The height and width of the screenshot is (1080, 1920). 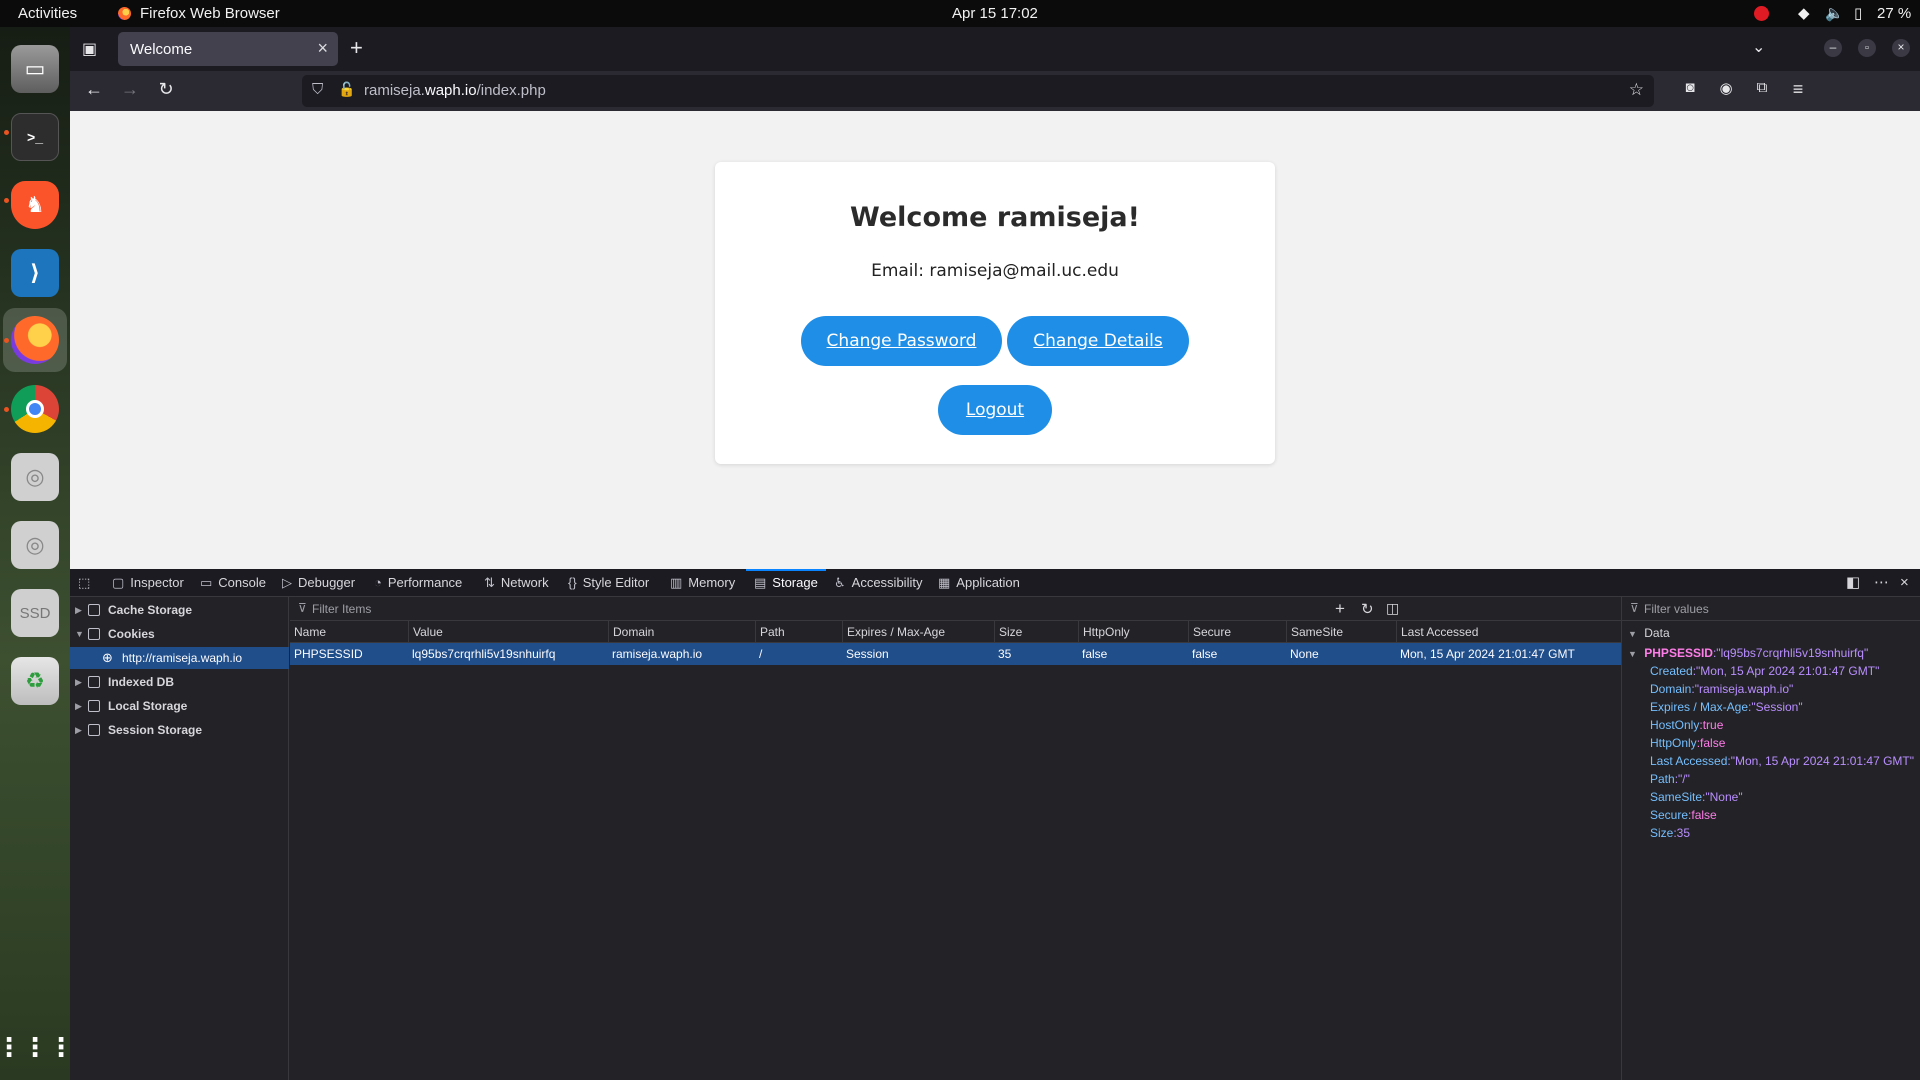 I want to click on filter-items-bar: ⊽ Filter Items, so click(x=955, y=609).